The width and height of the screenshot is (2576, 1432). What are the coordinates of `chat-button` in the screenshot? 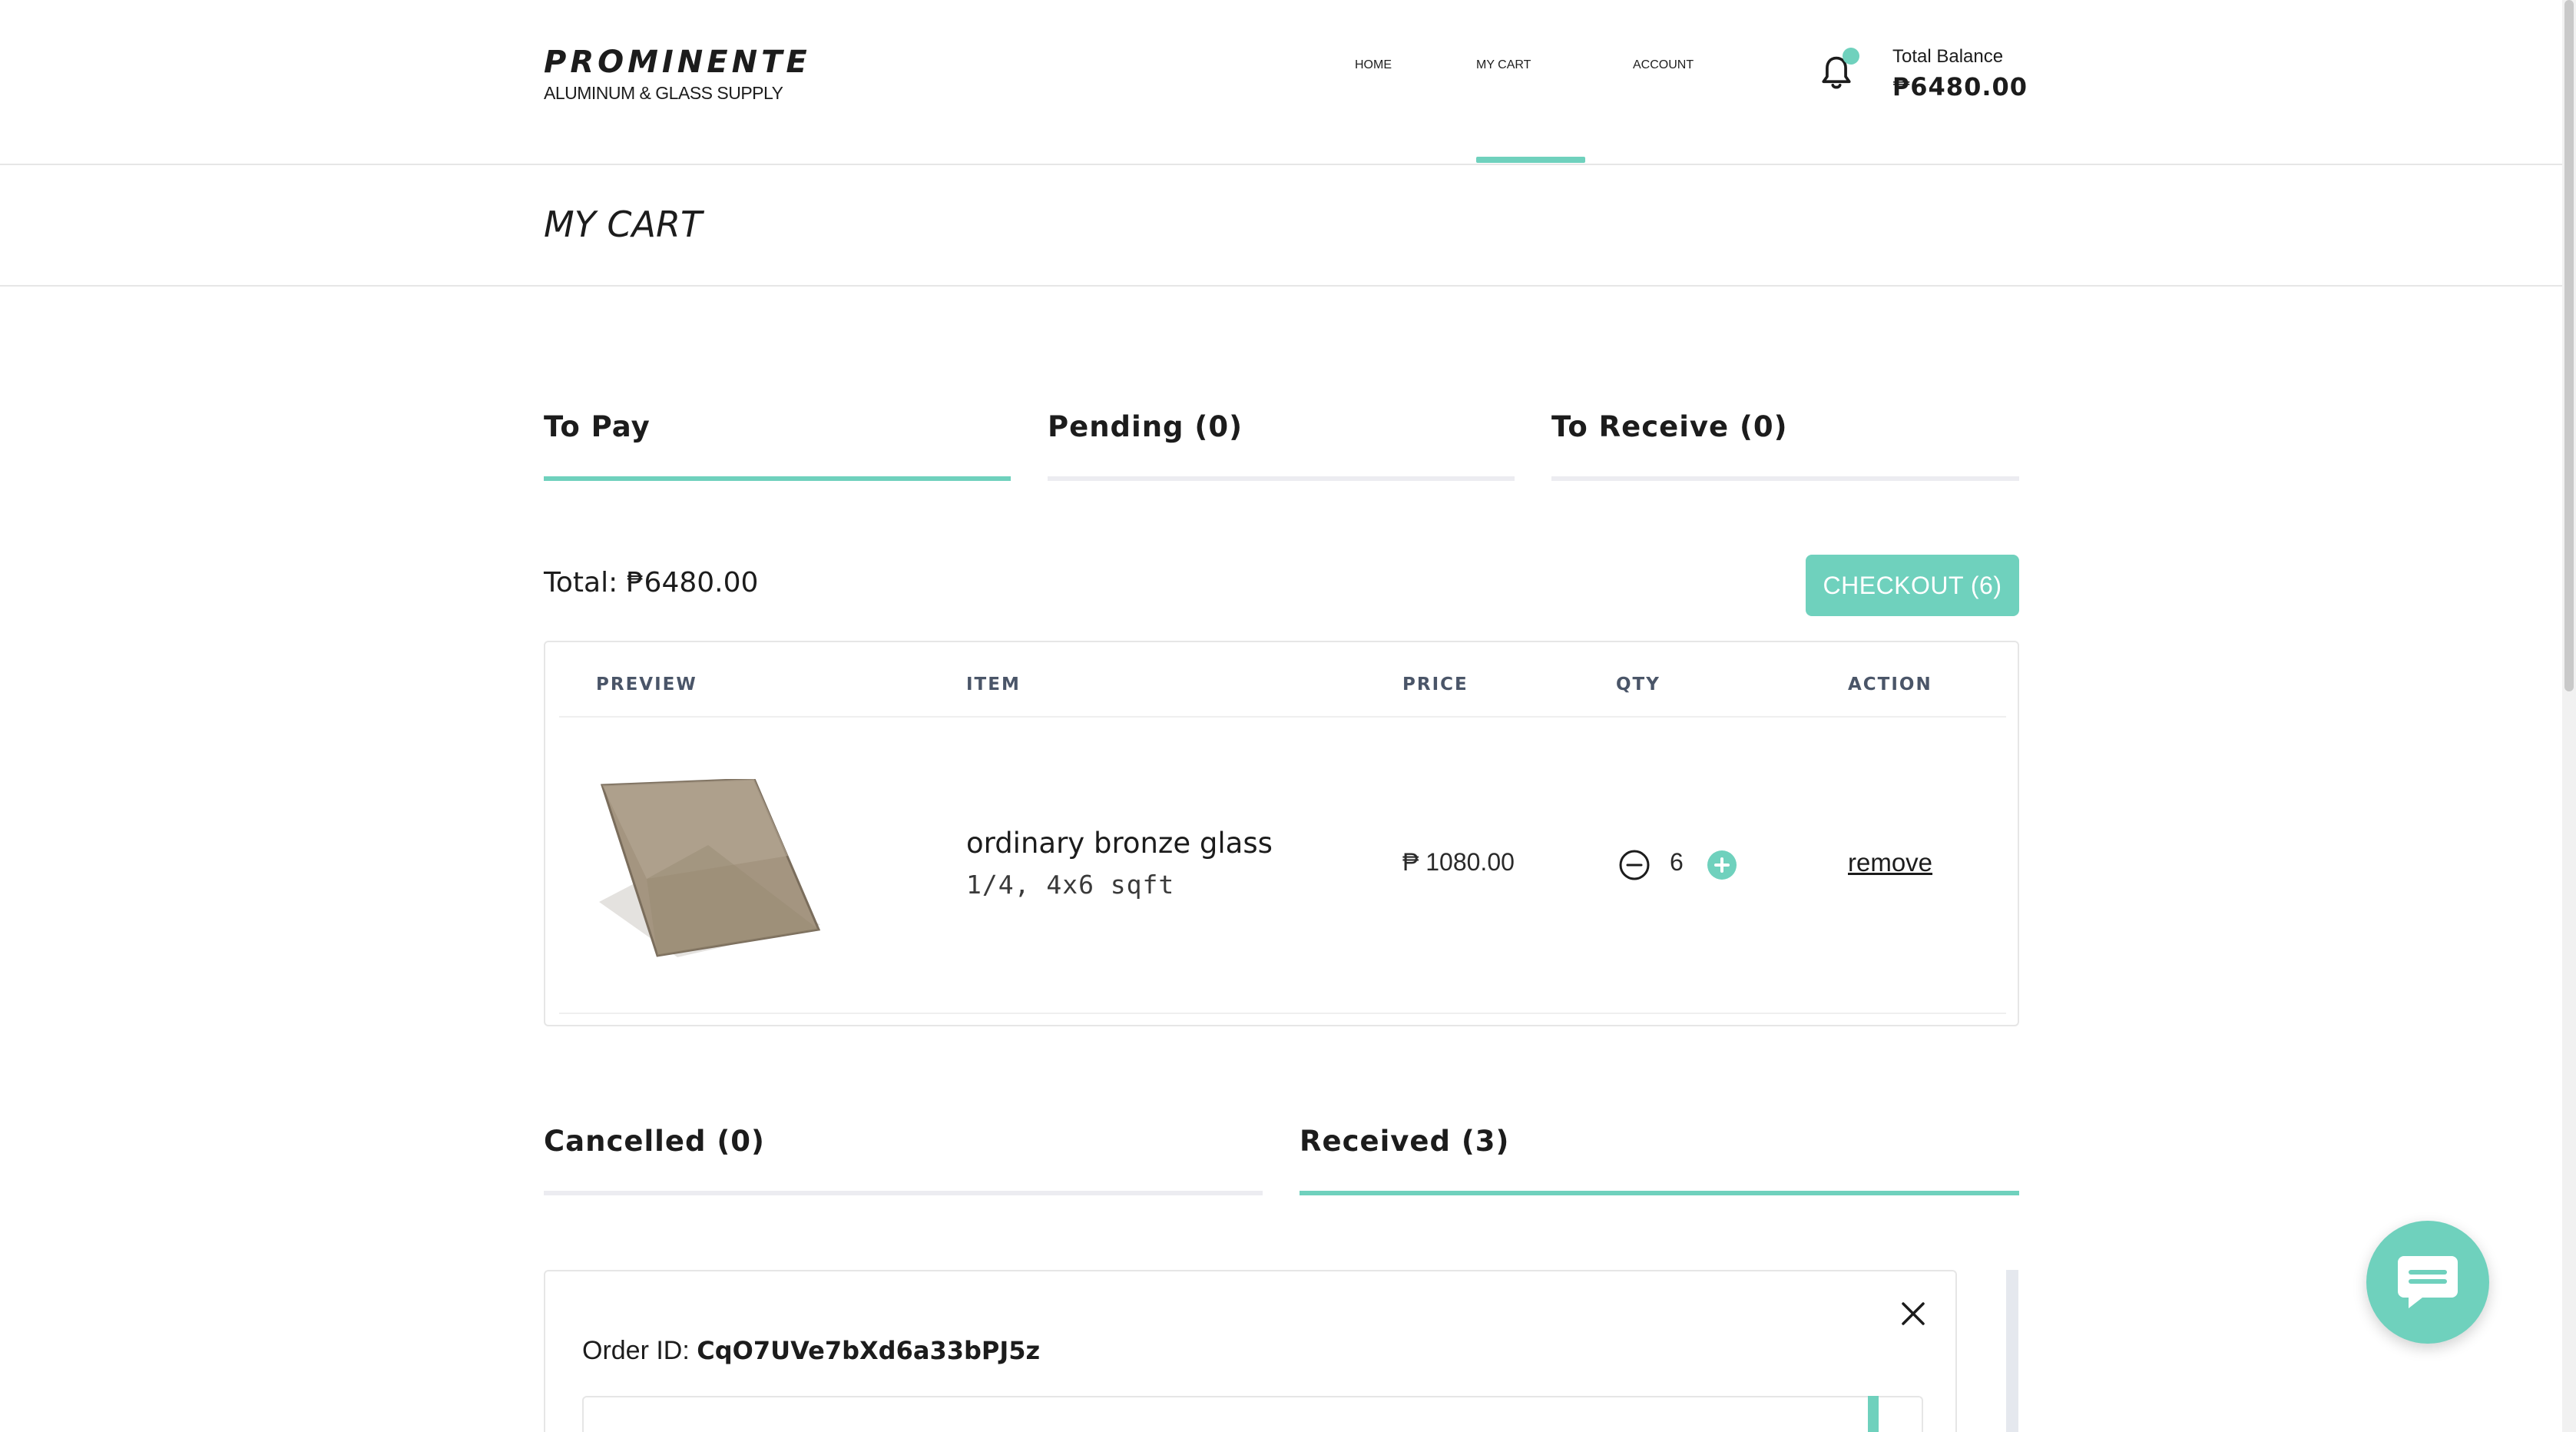 It's located at (2427, 1282).